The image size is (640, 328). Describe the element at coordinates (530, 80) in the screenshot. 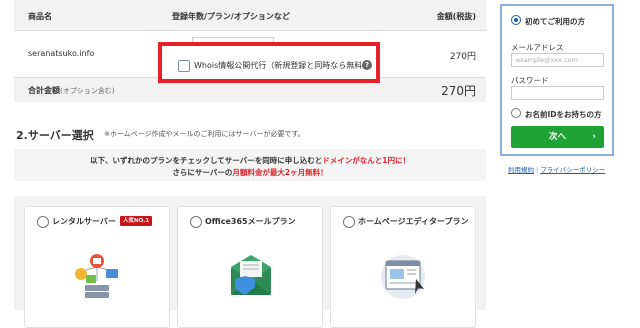

I see `password-label: パスワード` at that location.